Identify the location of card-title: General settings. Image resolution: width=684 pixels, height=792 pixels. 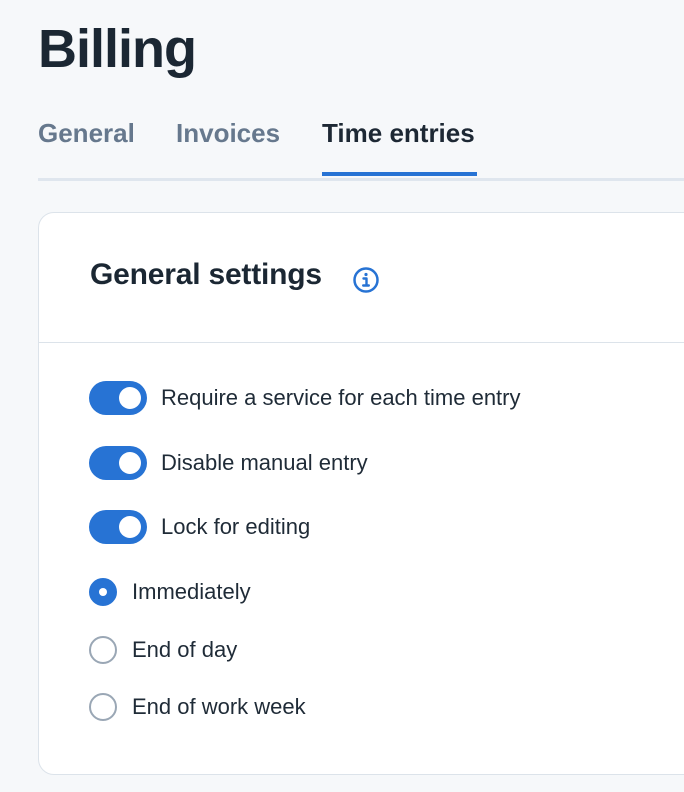
(206, 274).